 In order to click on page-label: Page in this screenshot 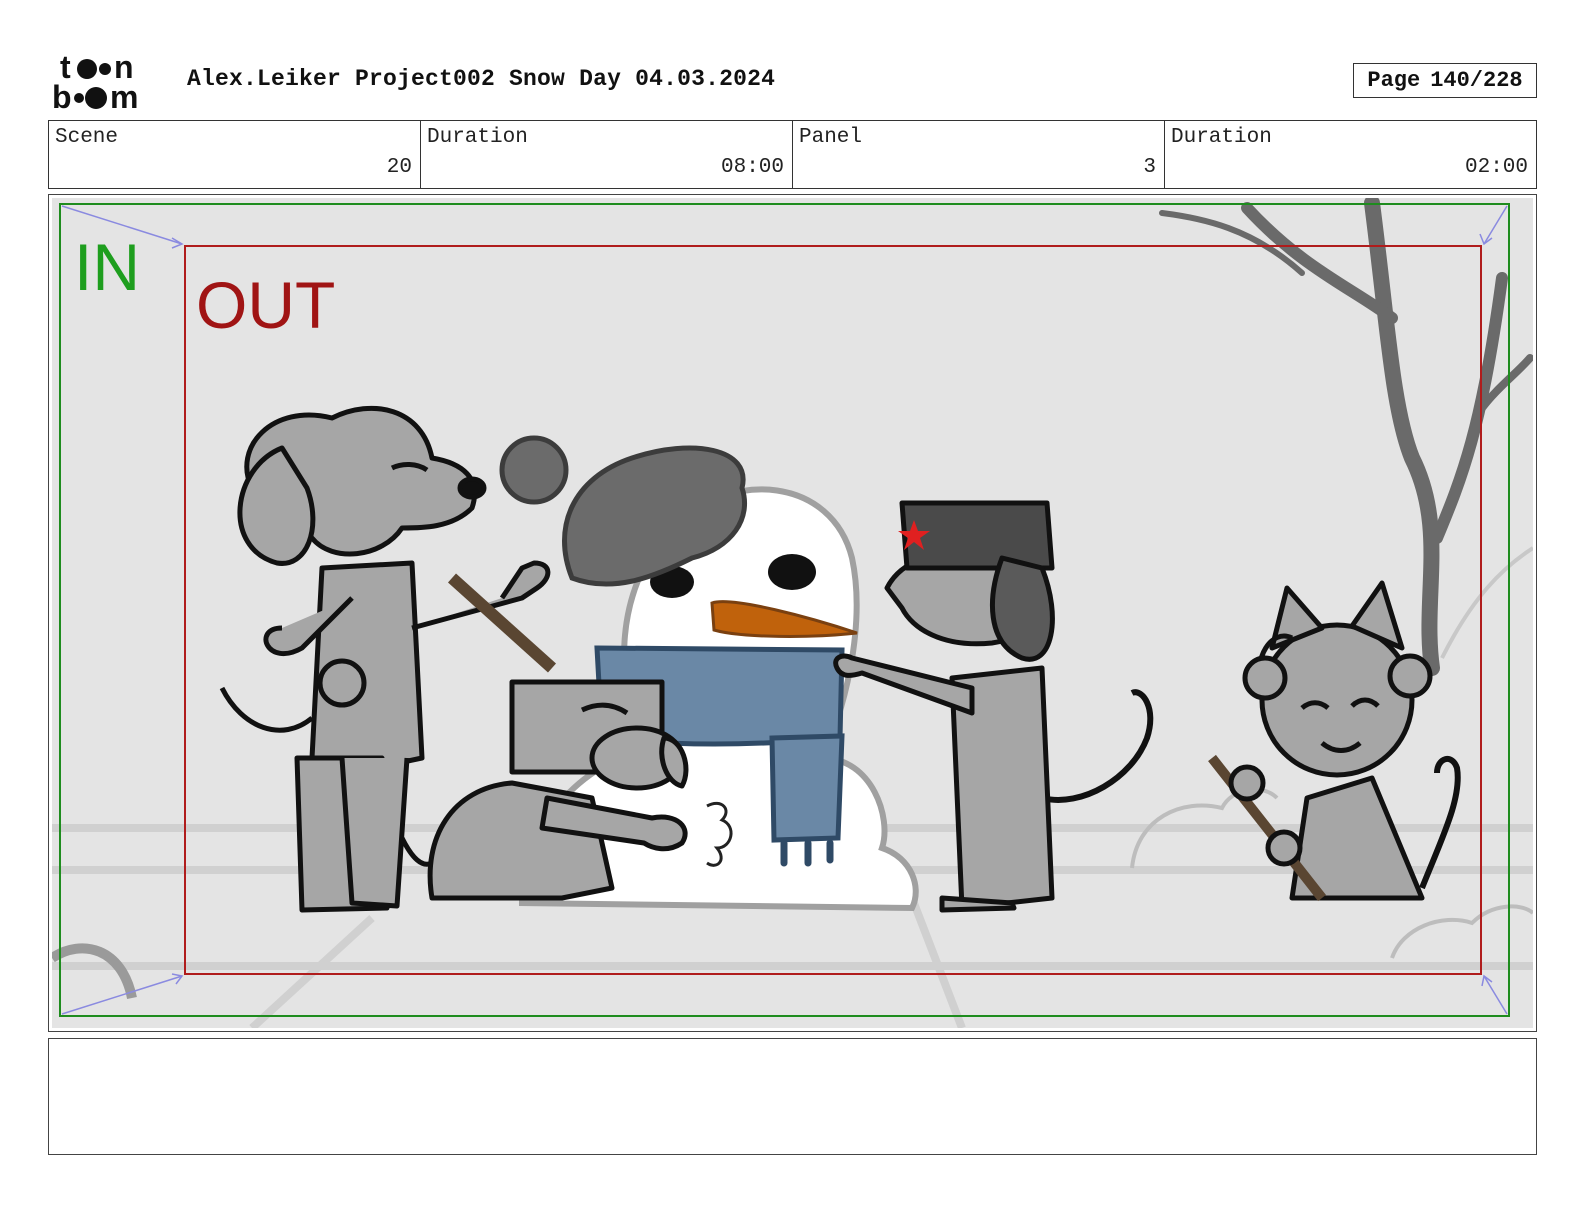, I will do `click(1394, 80)`.